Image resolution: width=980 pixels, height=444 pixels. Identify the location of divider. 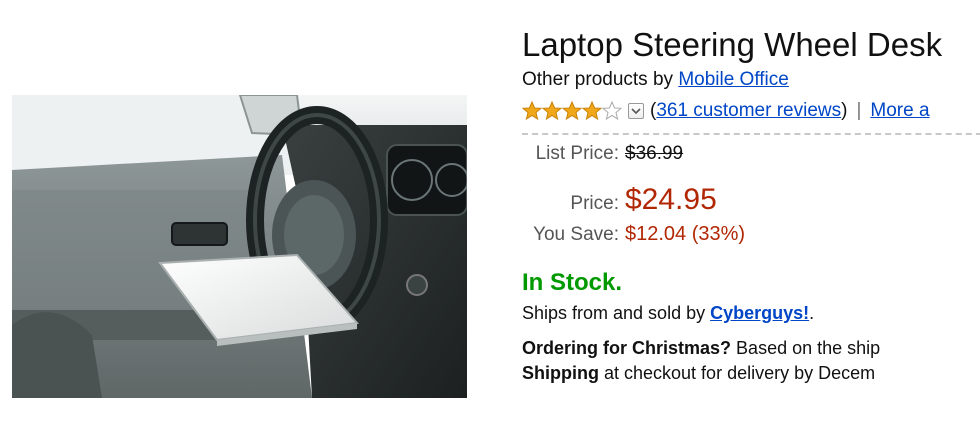
(751, 134).